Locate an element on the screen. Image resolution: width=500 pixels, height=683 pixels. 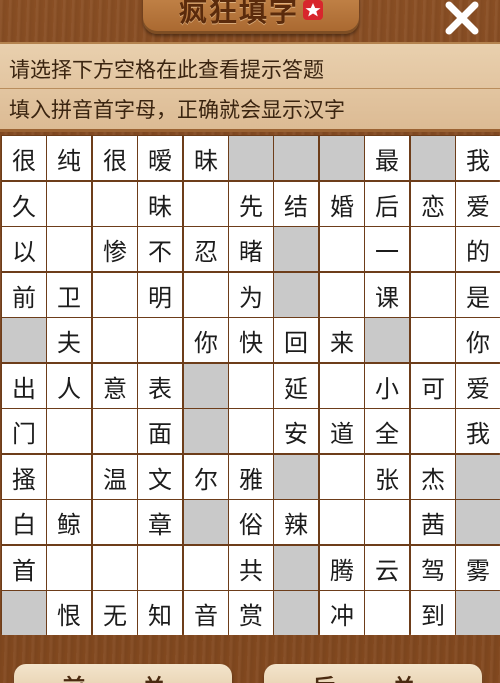
filled-cell: 音 is located at coordinates (206, 613).